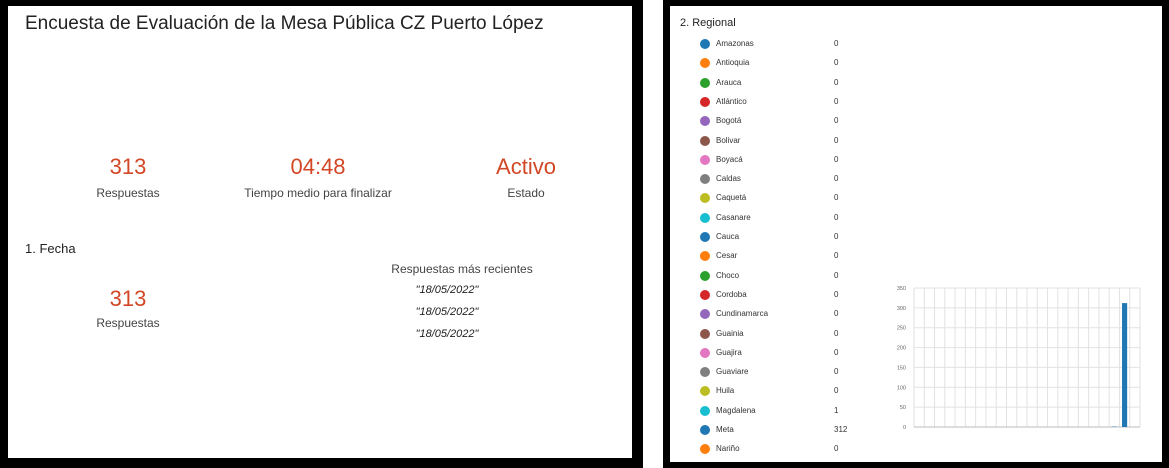 Image resolution: width=1169 pixels, height=468 pixels. What do you see at coordinates (1125, 365) in the screenshot?
I see `chart-bar-meta` at bounding box center [1125, 365].